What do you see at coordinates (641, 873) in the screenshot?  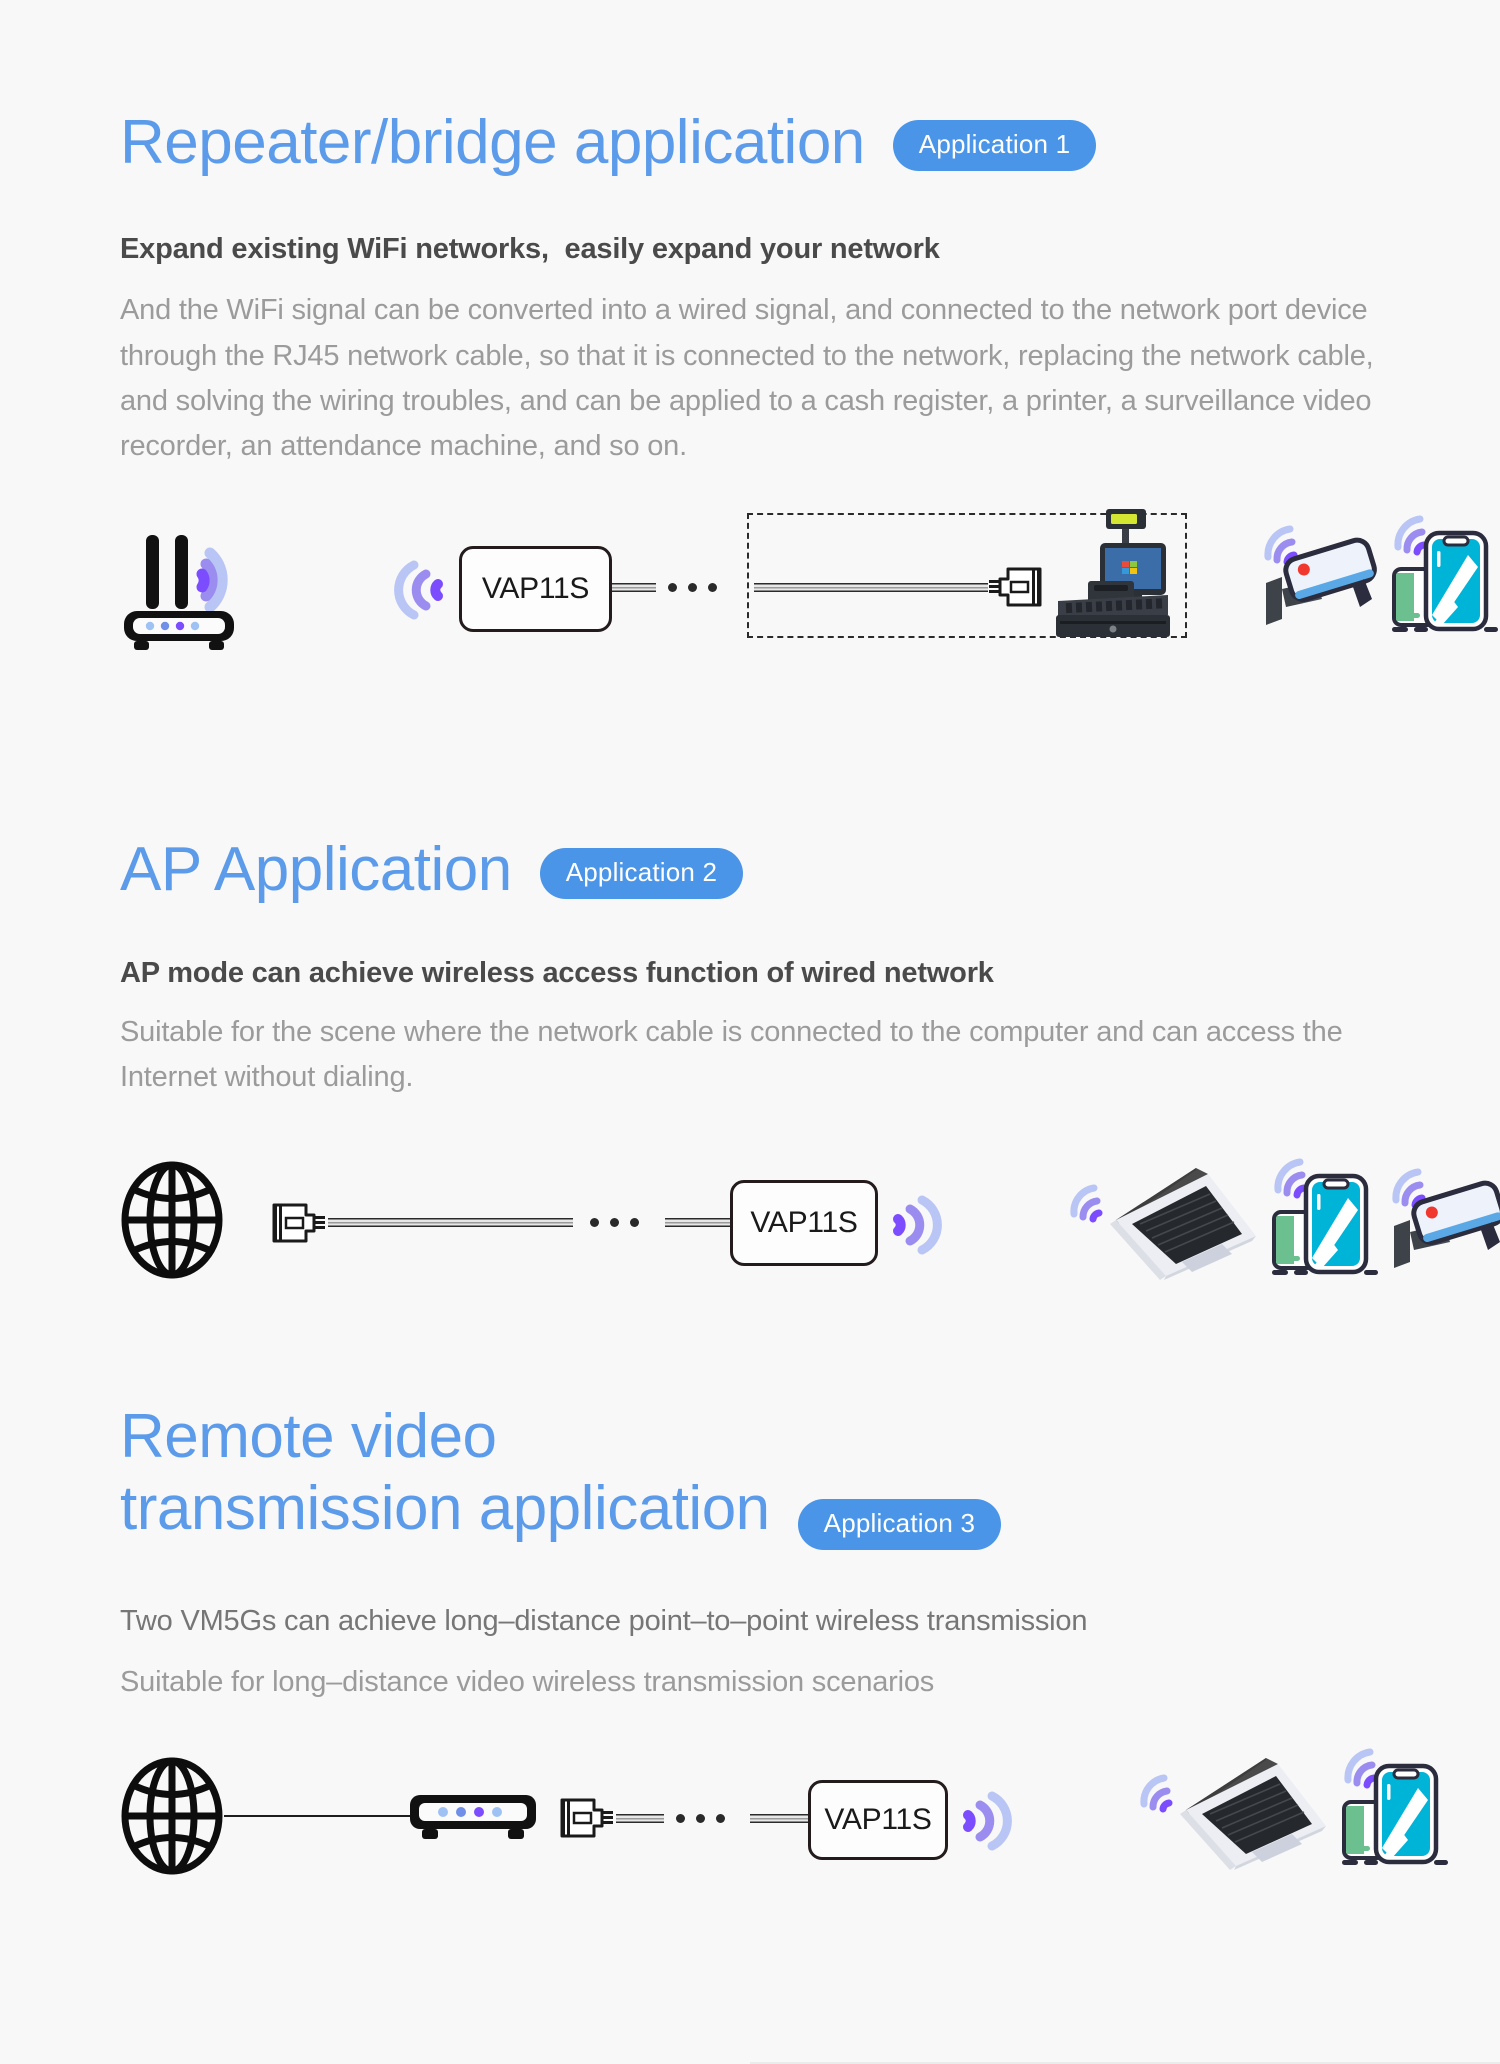 I see `section-2-badge: Application 2` at bounding box center [641, 873].